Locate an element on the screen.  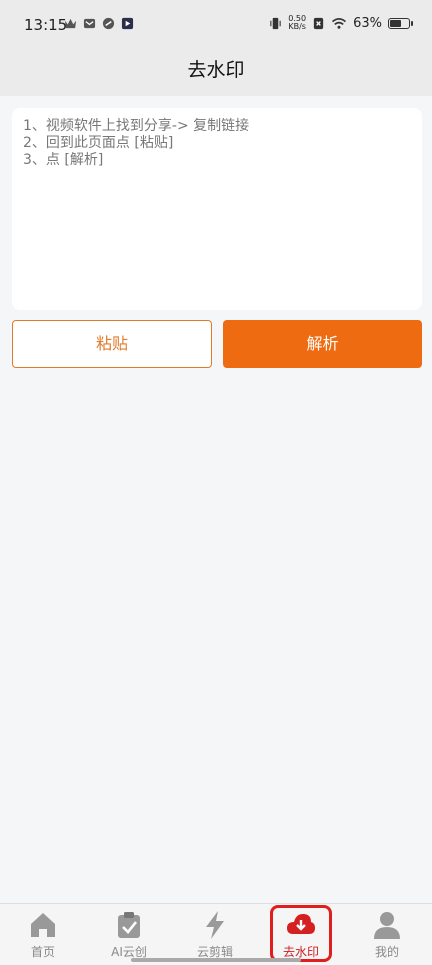
paste-button: 粘贴 is located at coordinates (112, 344).